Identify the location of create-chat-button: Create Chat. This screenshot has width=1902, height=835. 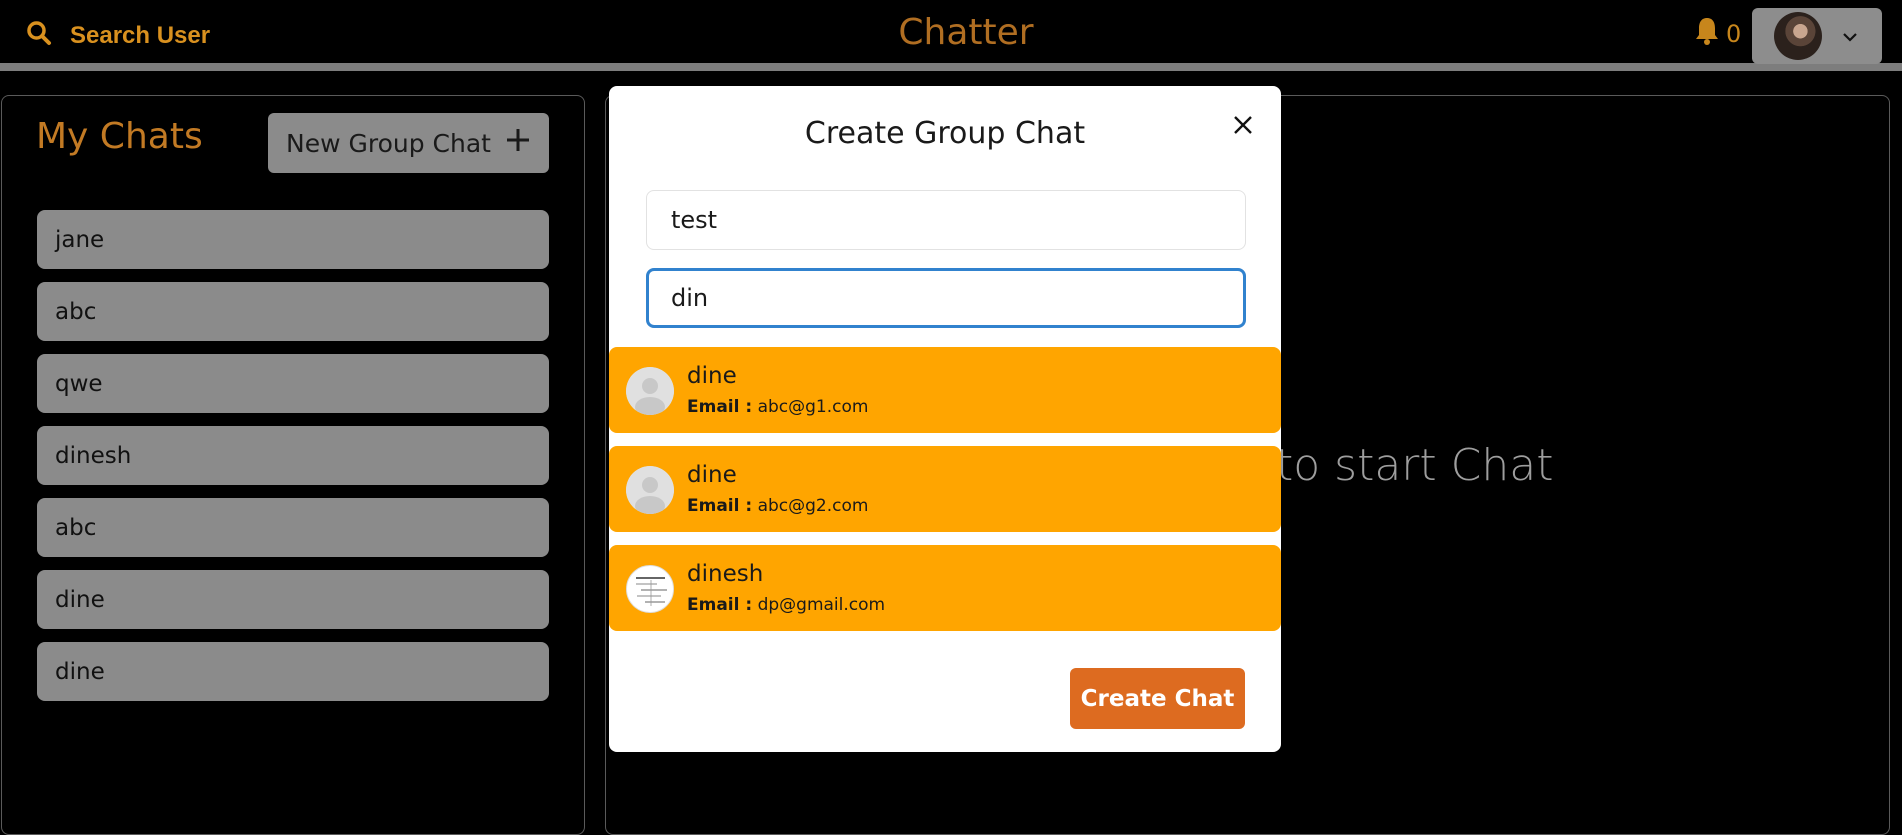
(1157, 698).